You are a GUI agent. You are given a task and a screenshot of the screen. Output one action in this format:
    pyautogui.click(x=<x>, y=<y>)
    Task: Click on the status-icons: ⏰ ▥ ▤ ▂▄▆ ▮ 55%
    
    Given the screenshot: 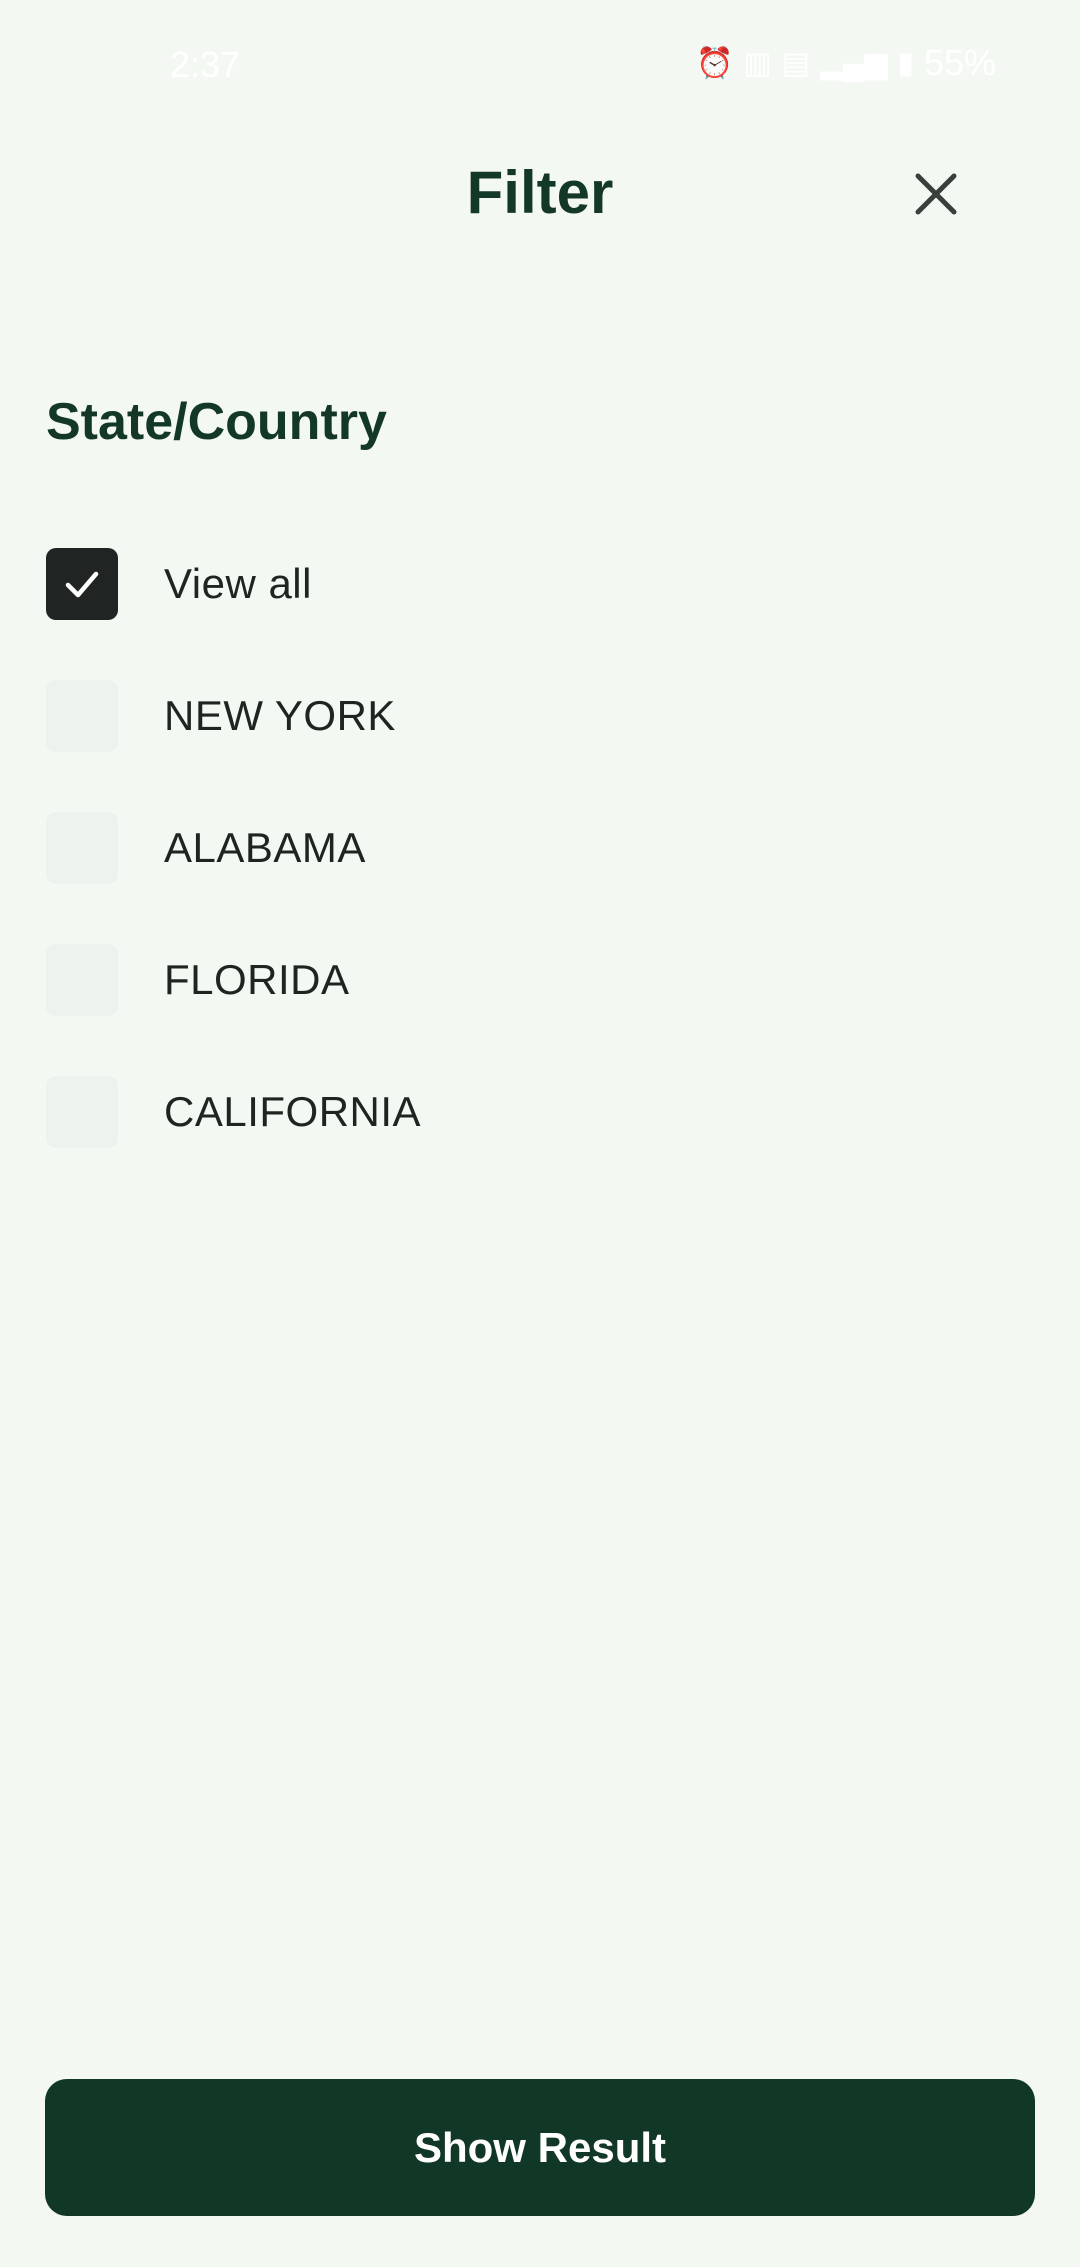 What is the action you would take?
    pyautogui.click(x=846, y=63)
    